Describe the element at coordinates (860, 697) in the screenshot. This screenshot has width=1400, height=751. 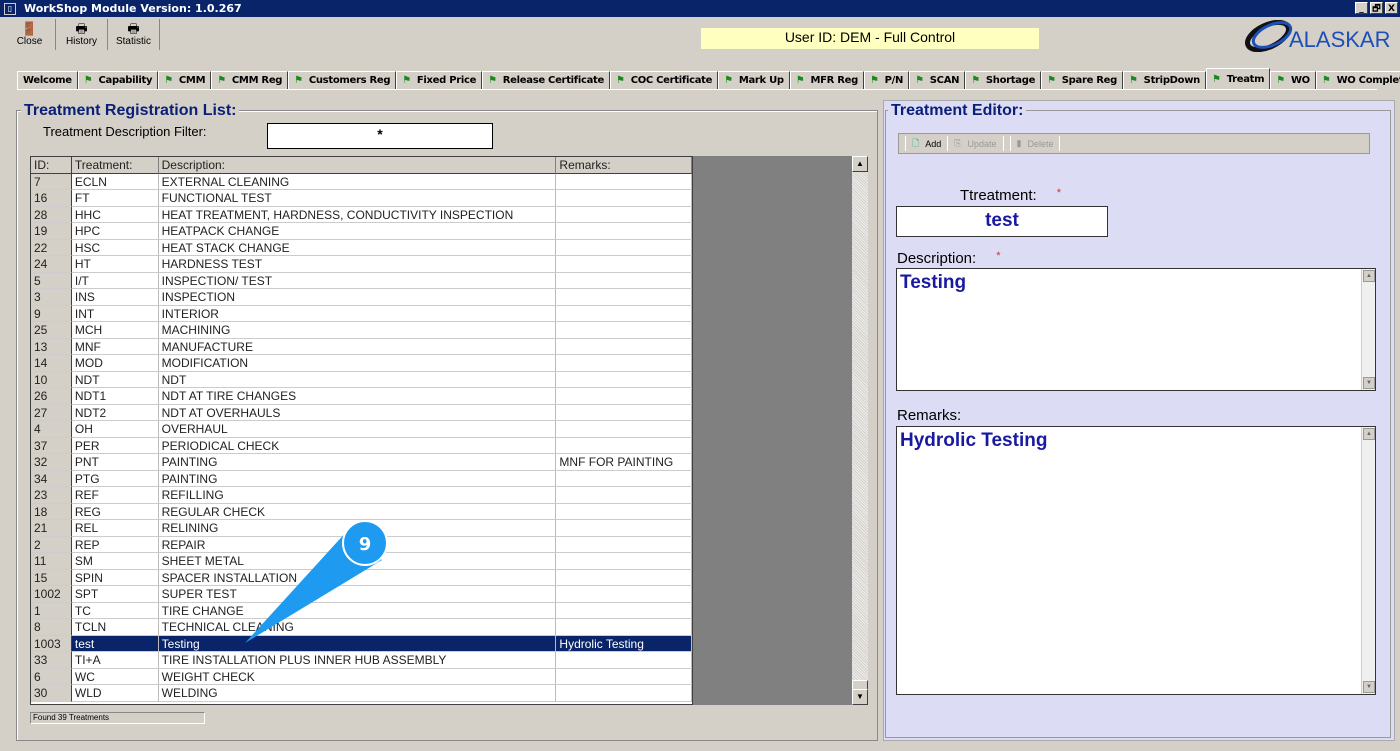
I see `scroll-down-button: ▼` at that location.